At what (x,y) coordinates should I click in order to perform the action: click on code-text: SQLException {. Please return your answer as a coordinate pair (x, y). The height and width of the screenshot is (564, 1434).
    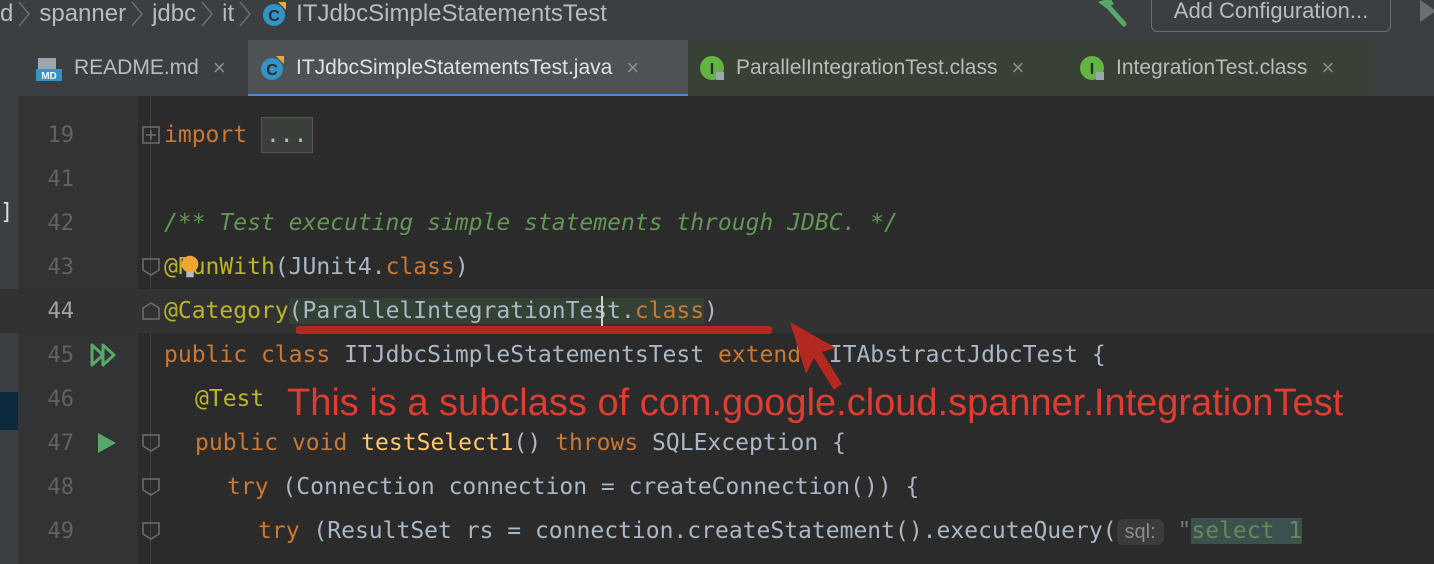
    Looking at the image, I should click on (749, 443).